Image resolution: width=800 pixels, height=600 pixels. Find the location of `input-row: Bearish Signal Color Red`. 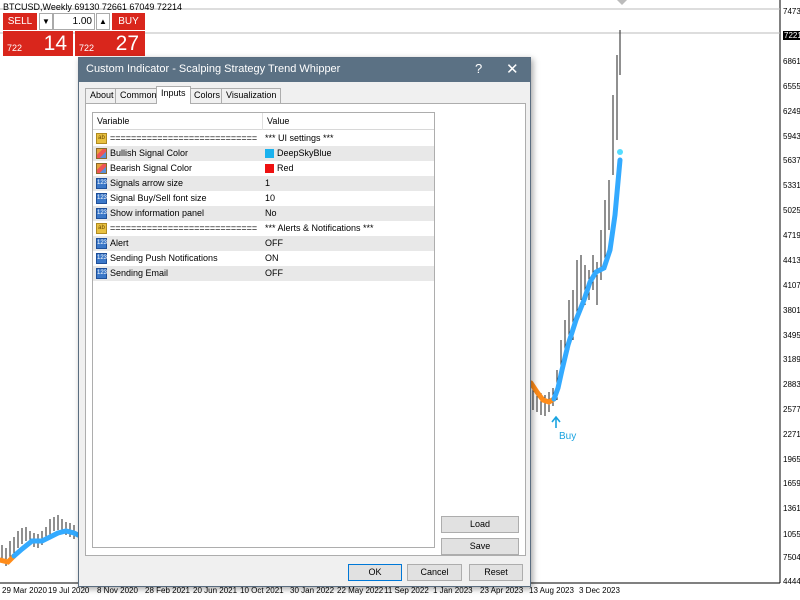

input-row: Bearish Signal Color Red is located at coordinates (263, 168).